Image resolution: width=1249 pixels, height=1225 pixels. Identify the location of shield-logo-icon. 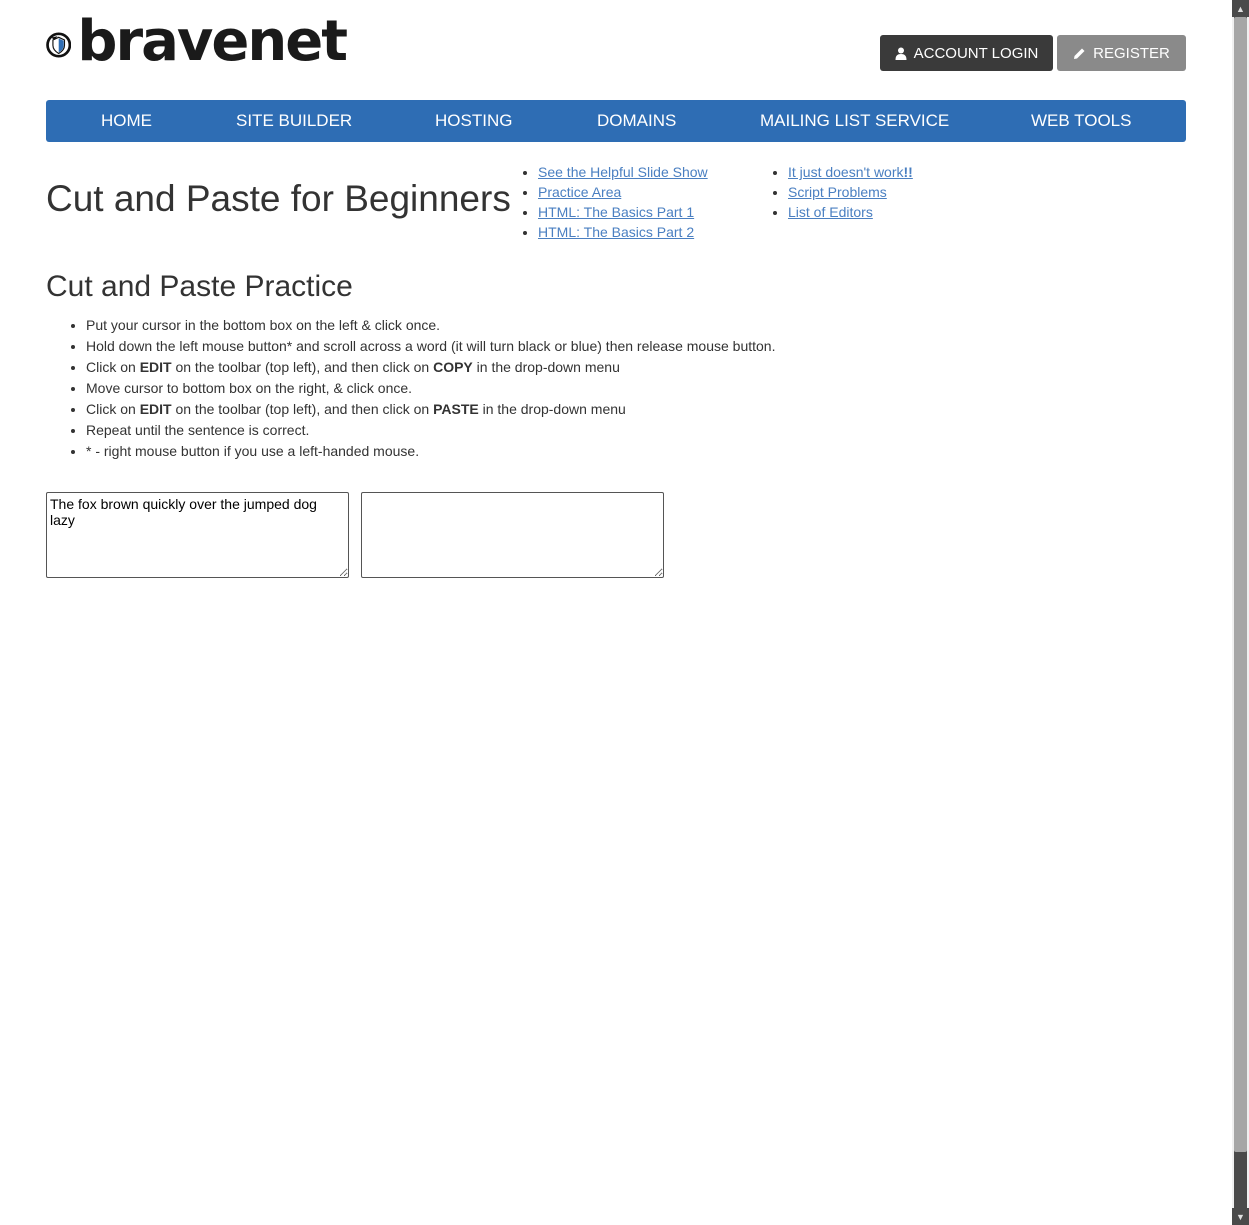
(59, 45).